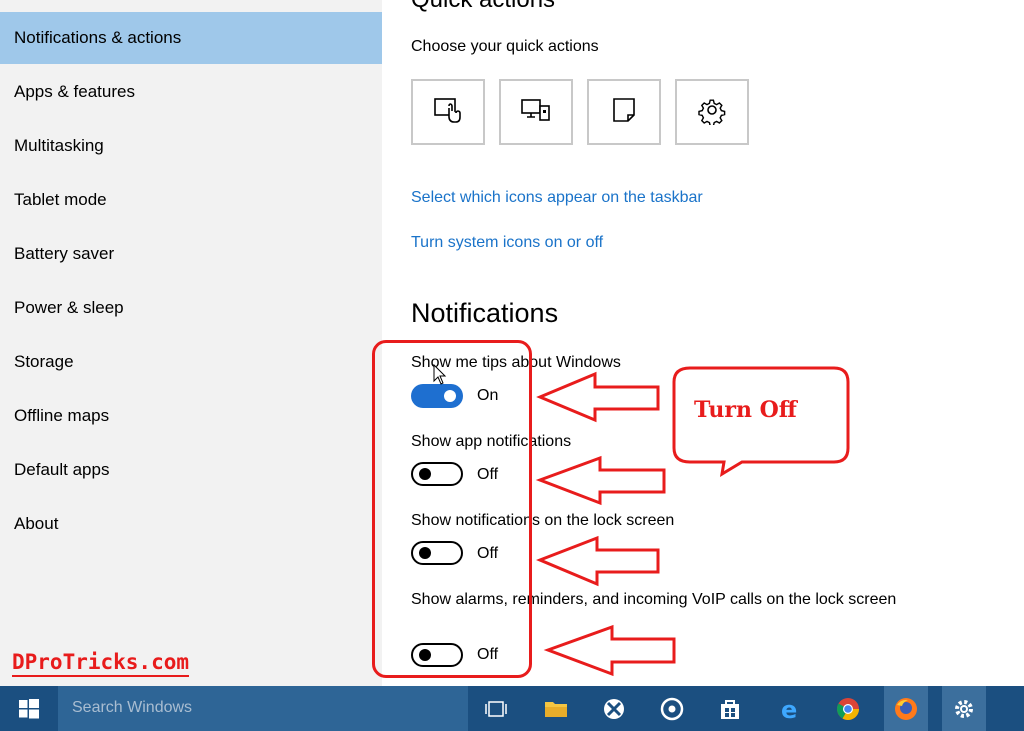  Describe the element at coordinates (906, 708) in the screenshot. I see `firefox-icon` at that location.